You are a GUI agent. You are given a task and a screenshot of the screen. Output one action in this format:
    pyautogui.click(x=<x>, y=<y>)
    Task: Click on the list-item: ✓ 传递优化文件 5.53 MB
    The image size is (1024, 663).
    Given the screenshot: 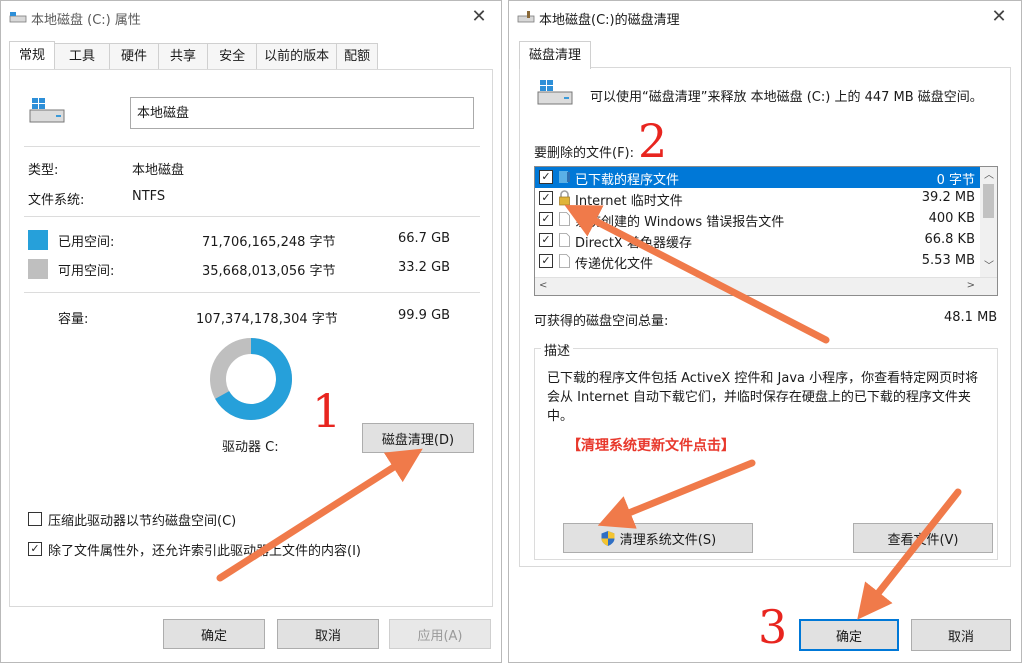 What is the action you would take?
    pyautogui.click(x=758, y=261)
    